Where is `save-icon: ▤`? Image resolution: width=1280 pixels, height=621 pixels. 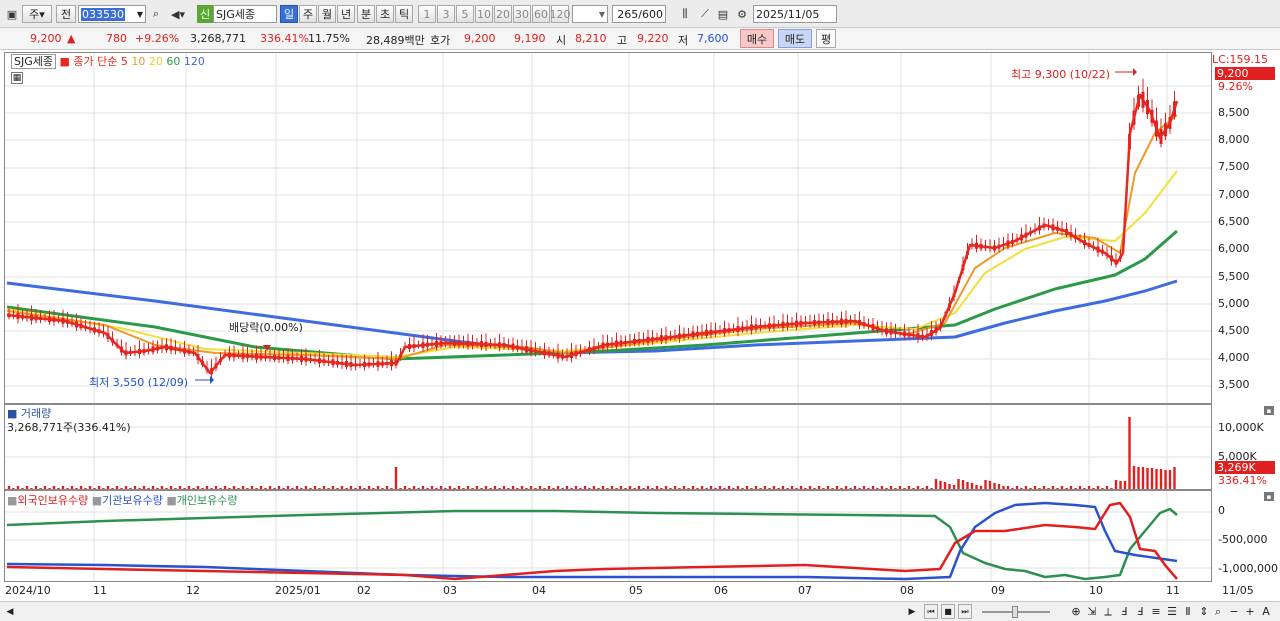
save-icon: ▤ is located at coordinates (723, 14).